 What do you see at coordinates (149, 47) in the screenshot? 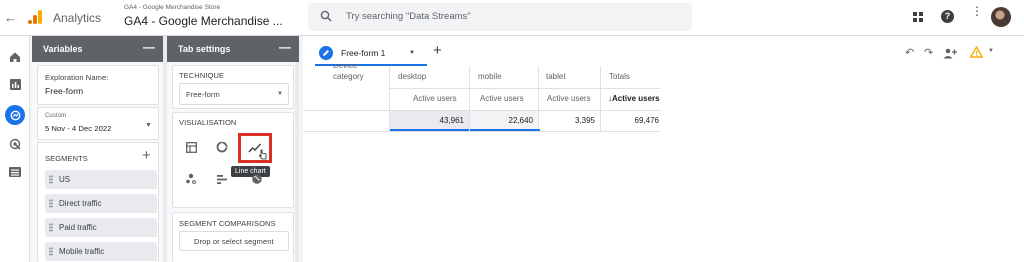
I see `minimize-variables-icon: —` at bounding box center [149, 47].